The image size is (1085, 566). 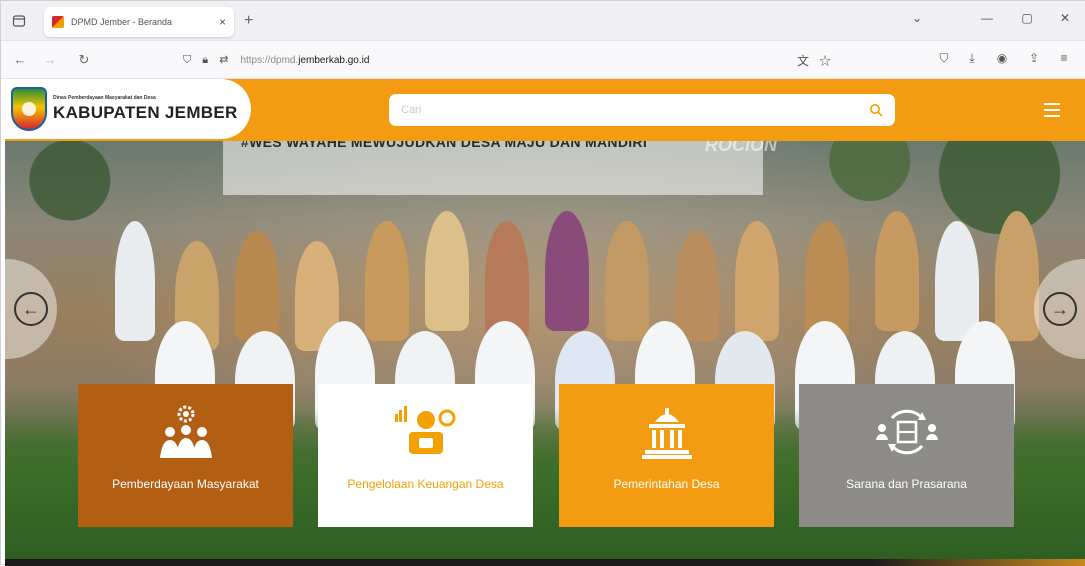 What do you see at coordinates (1034, 58) in the screenshot?
I see `extensions-icon: ⇪` at bounding box center [1034, 58].